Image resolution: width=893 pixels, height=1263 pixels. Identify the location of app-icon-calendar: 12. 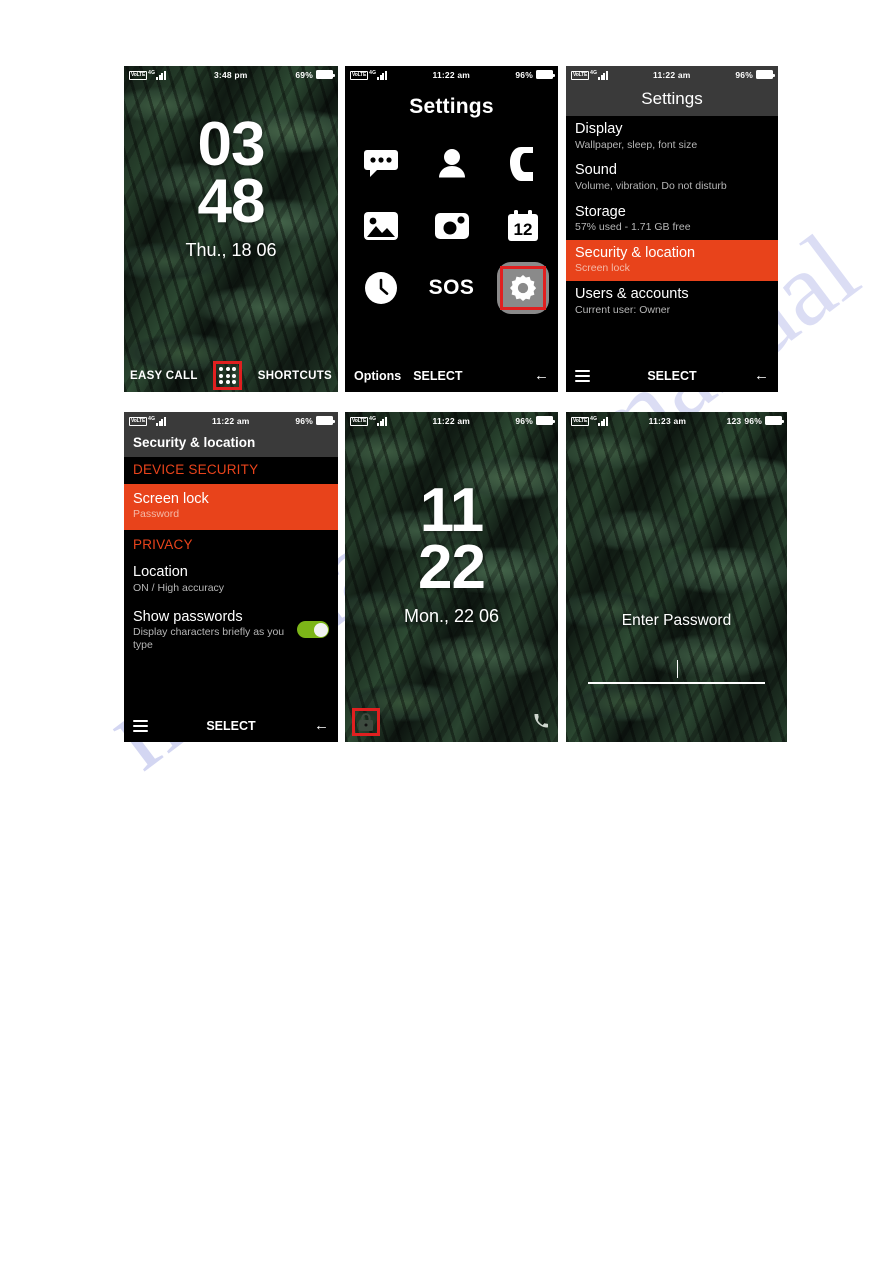
(523, 226).